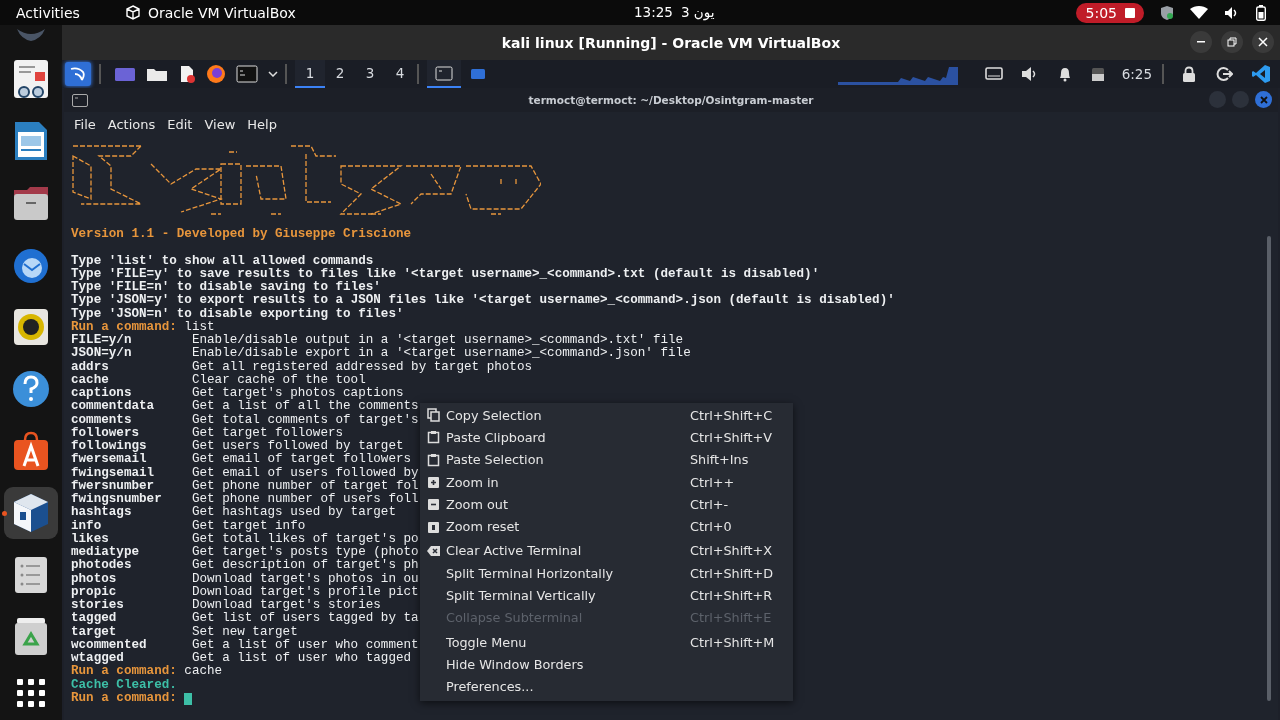 Image resolution: width=1280 pixels, height=720 pixels. I want to click on command-name: JSON=y/n, so click(102, 354).